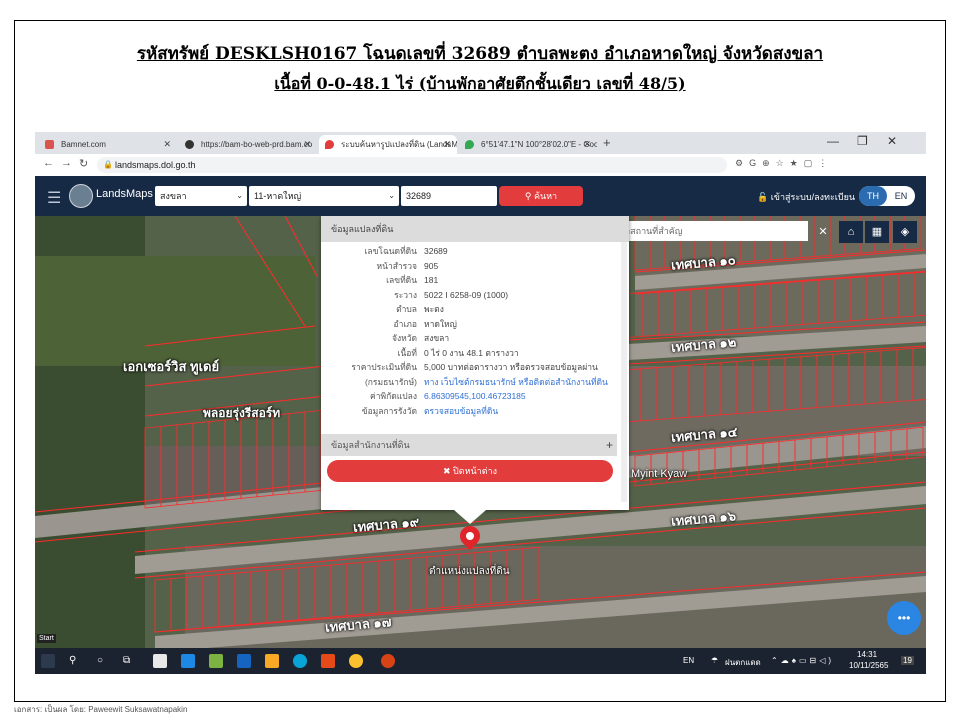  Describe the element at coordinates (173, 196) in the screenshot. I see `province-value: สงขลา` at that location.